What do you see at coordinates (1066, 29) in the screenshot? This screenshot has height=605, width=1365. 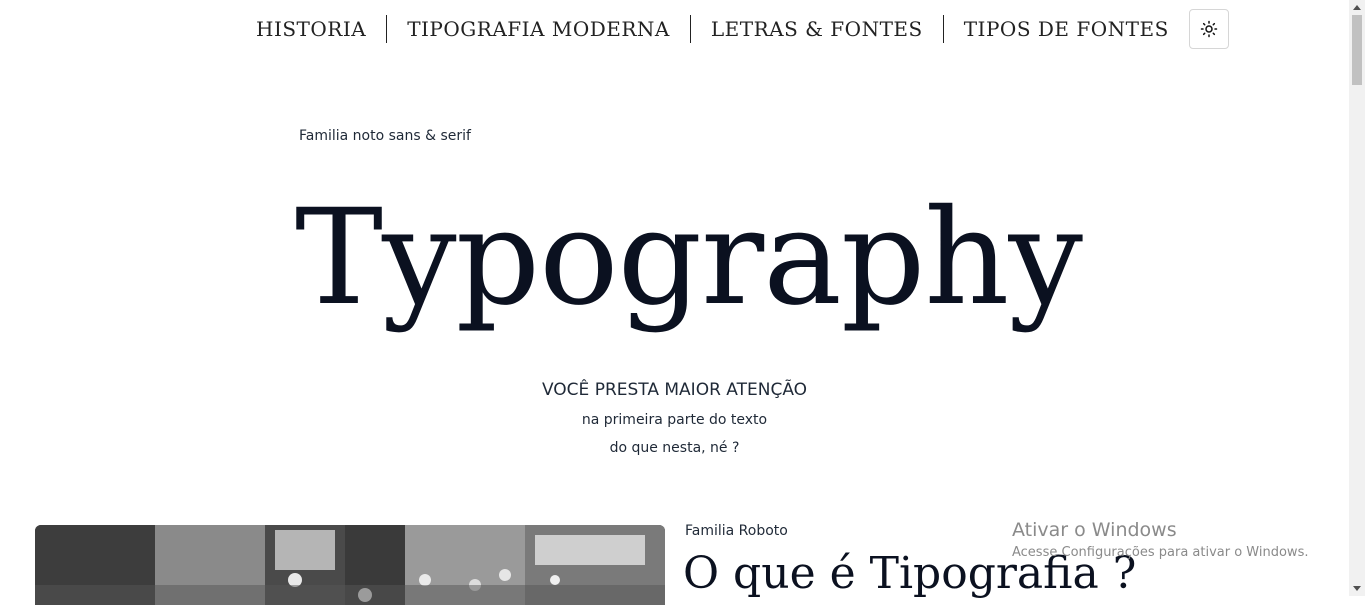 I see `nav-tipos-de-fontes: TIPOS DE FONTES` at bounding box center [1066, 29].